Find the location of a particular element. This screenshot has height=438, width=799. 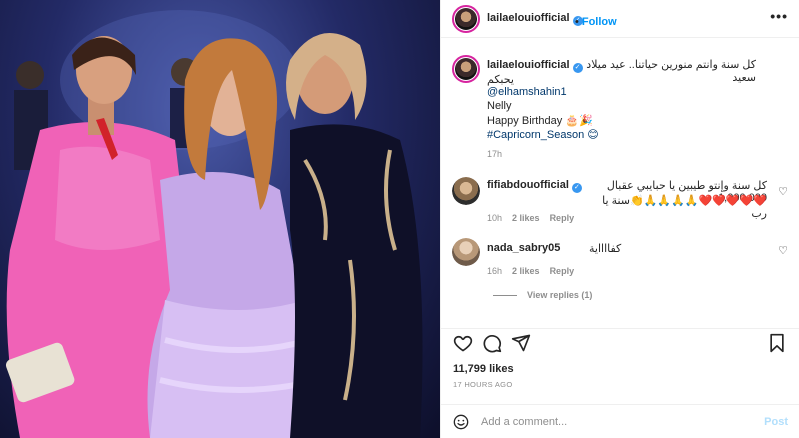

comment-text: كفااااية is located at coordinates (605, 249).